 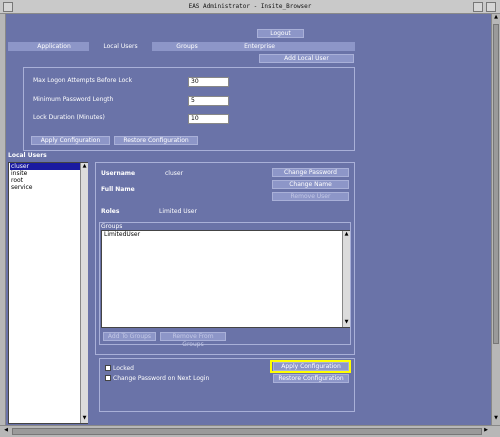 What do you see at coordinates (45, 187) in the screenshot?
I see `list-item-service: service` at bounding box center [45, 187].